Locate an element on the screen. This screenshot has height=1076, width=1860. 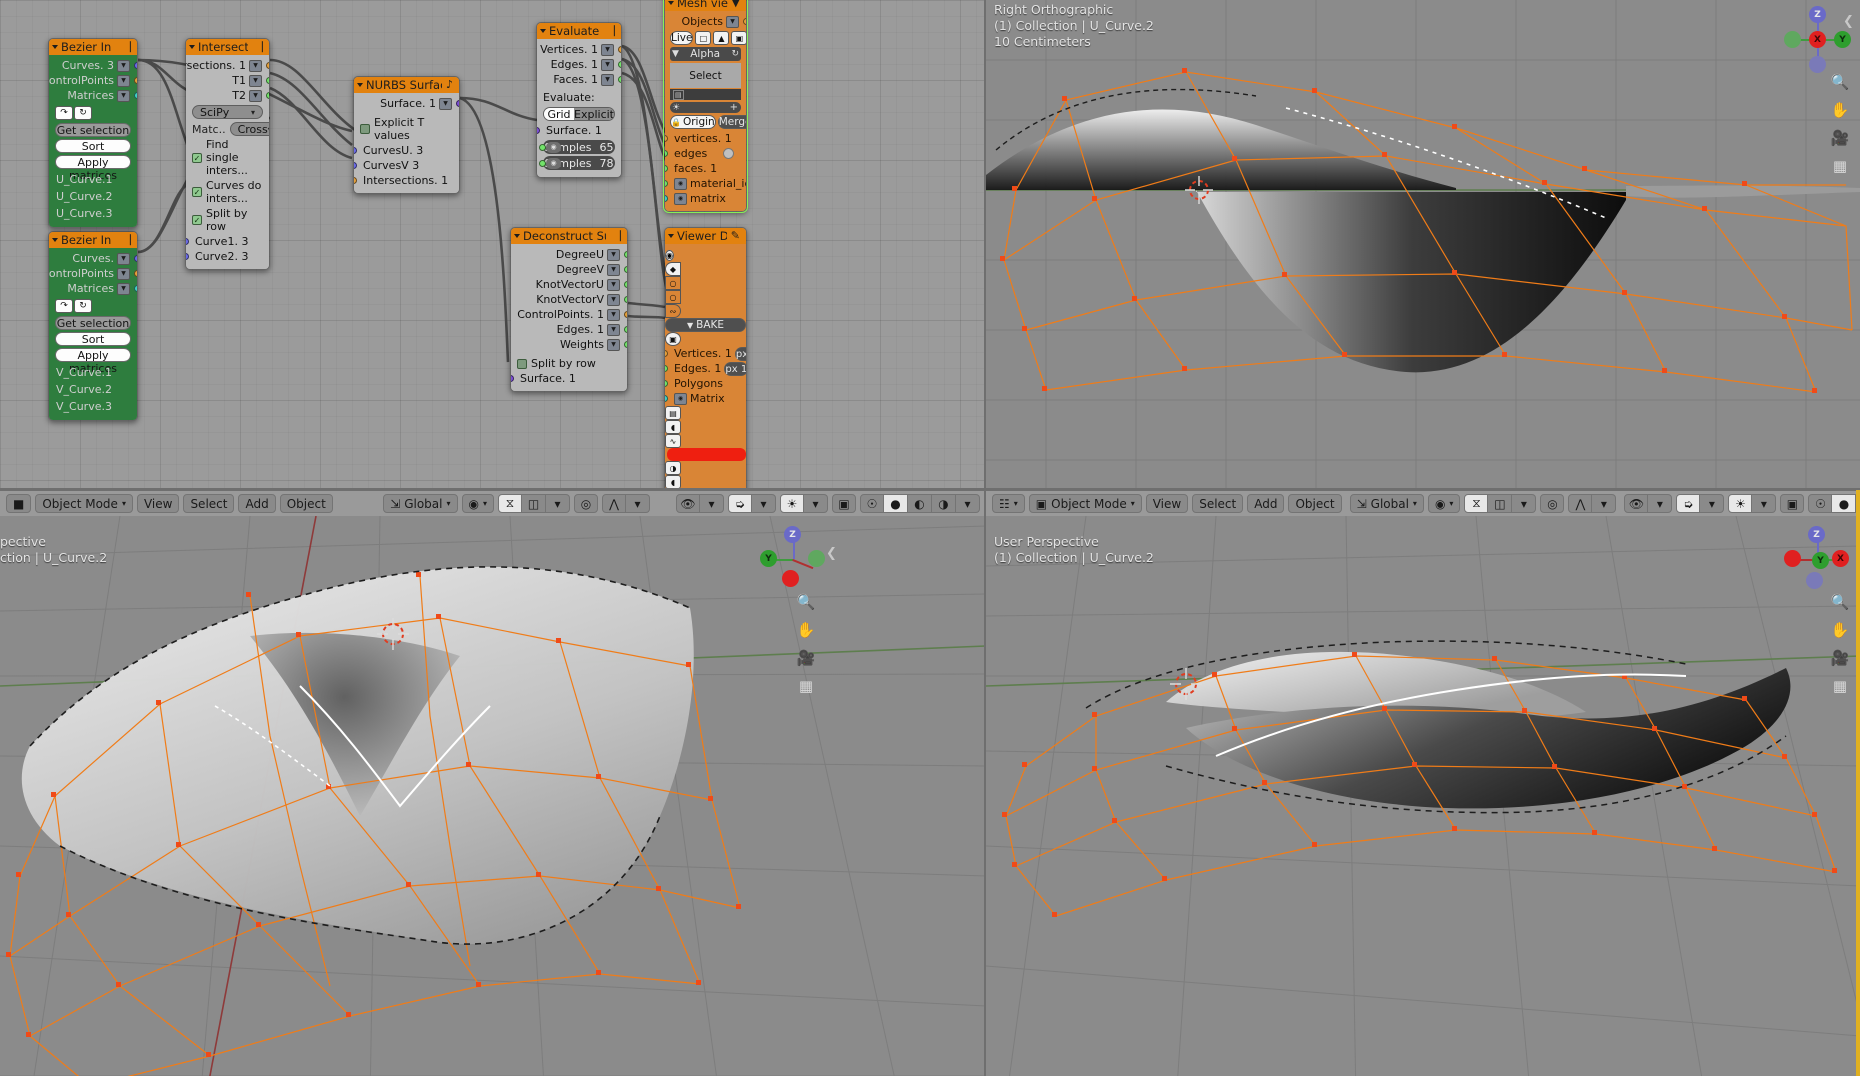
gizmo-toggle-icon: ➭ is located at coordinates (1688, 503).